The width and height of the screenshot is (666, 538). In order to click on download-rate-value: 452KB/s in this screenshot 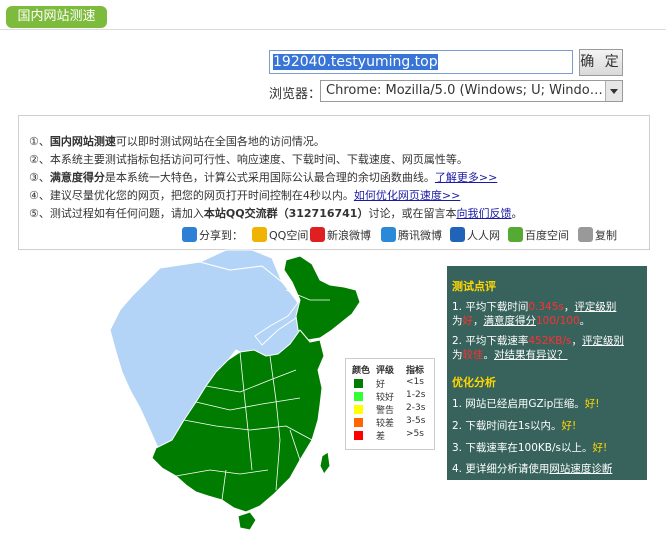, I will do `click(550, 341)`.